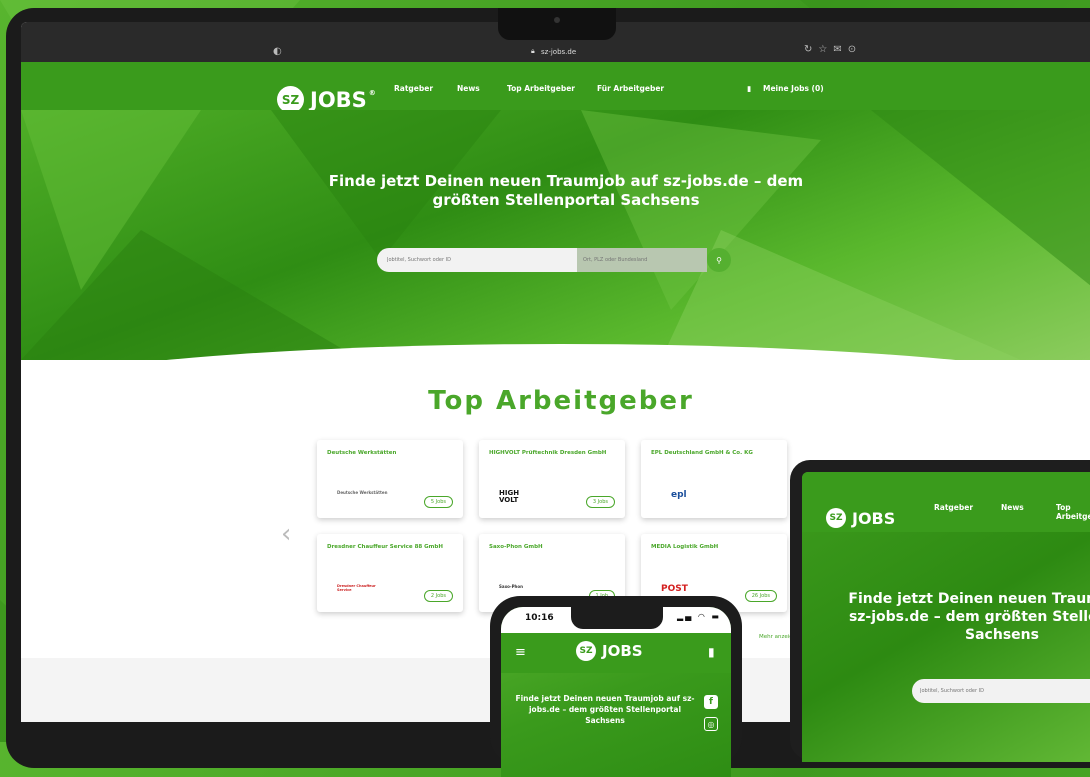 This screenshot has height=777, width=1090. I want to click on jobs-badge: 2 Jobs, so click(438, 596).